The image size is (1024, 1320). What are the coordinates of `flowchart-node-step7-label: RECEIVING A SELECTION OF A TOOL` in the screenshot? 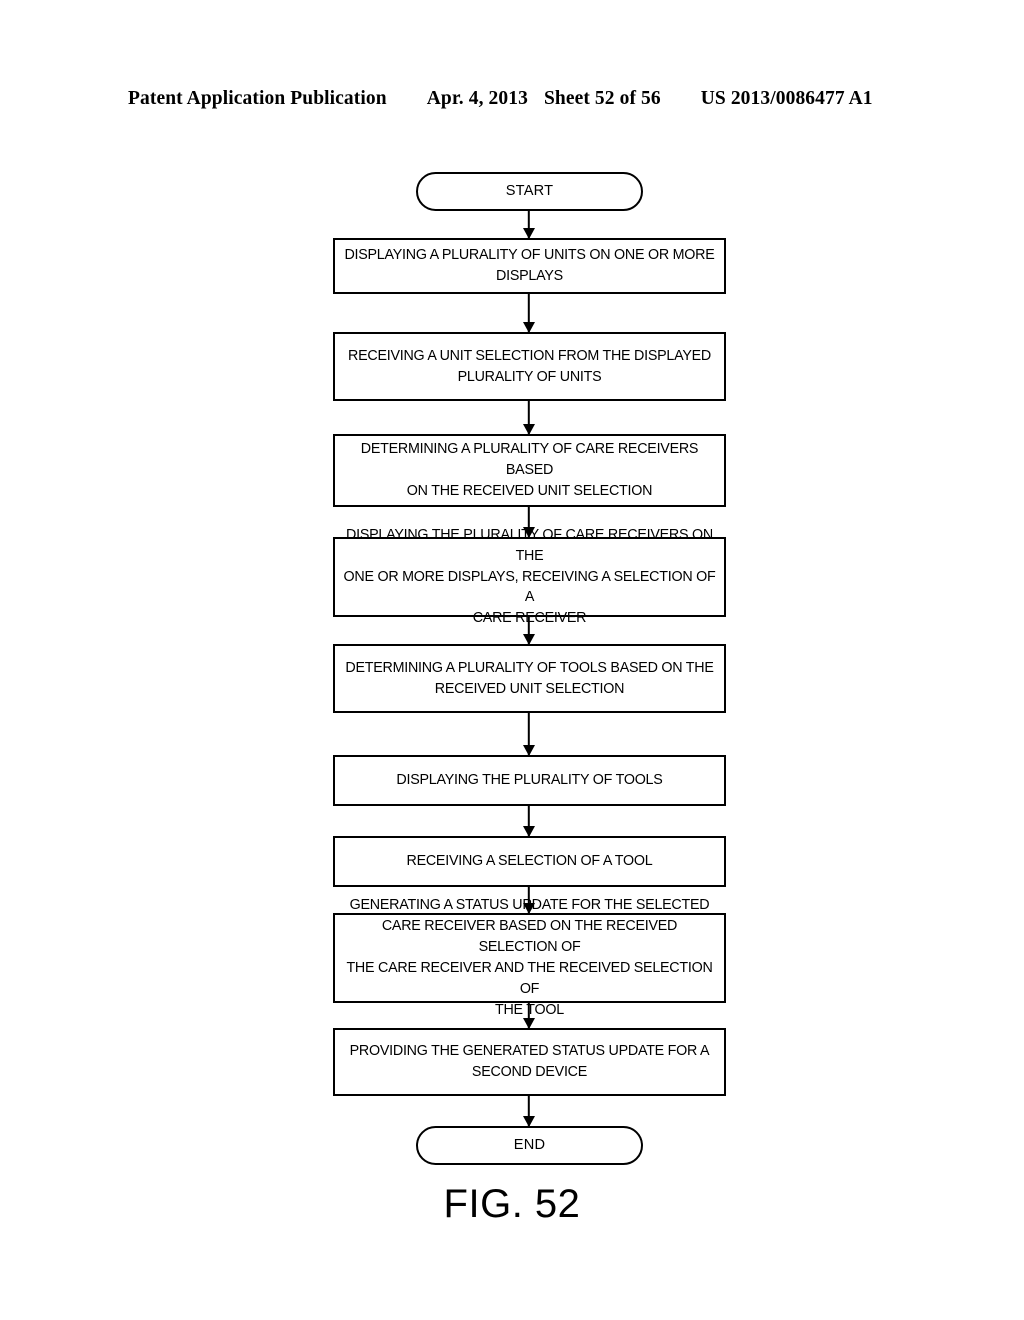 It's located at (529, 861).